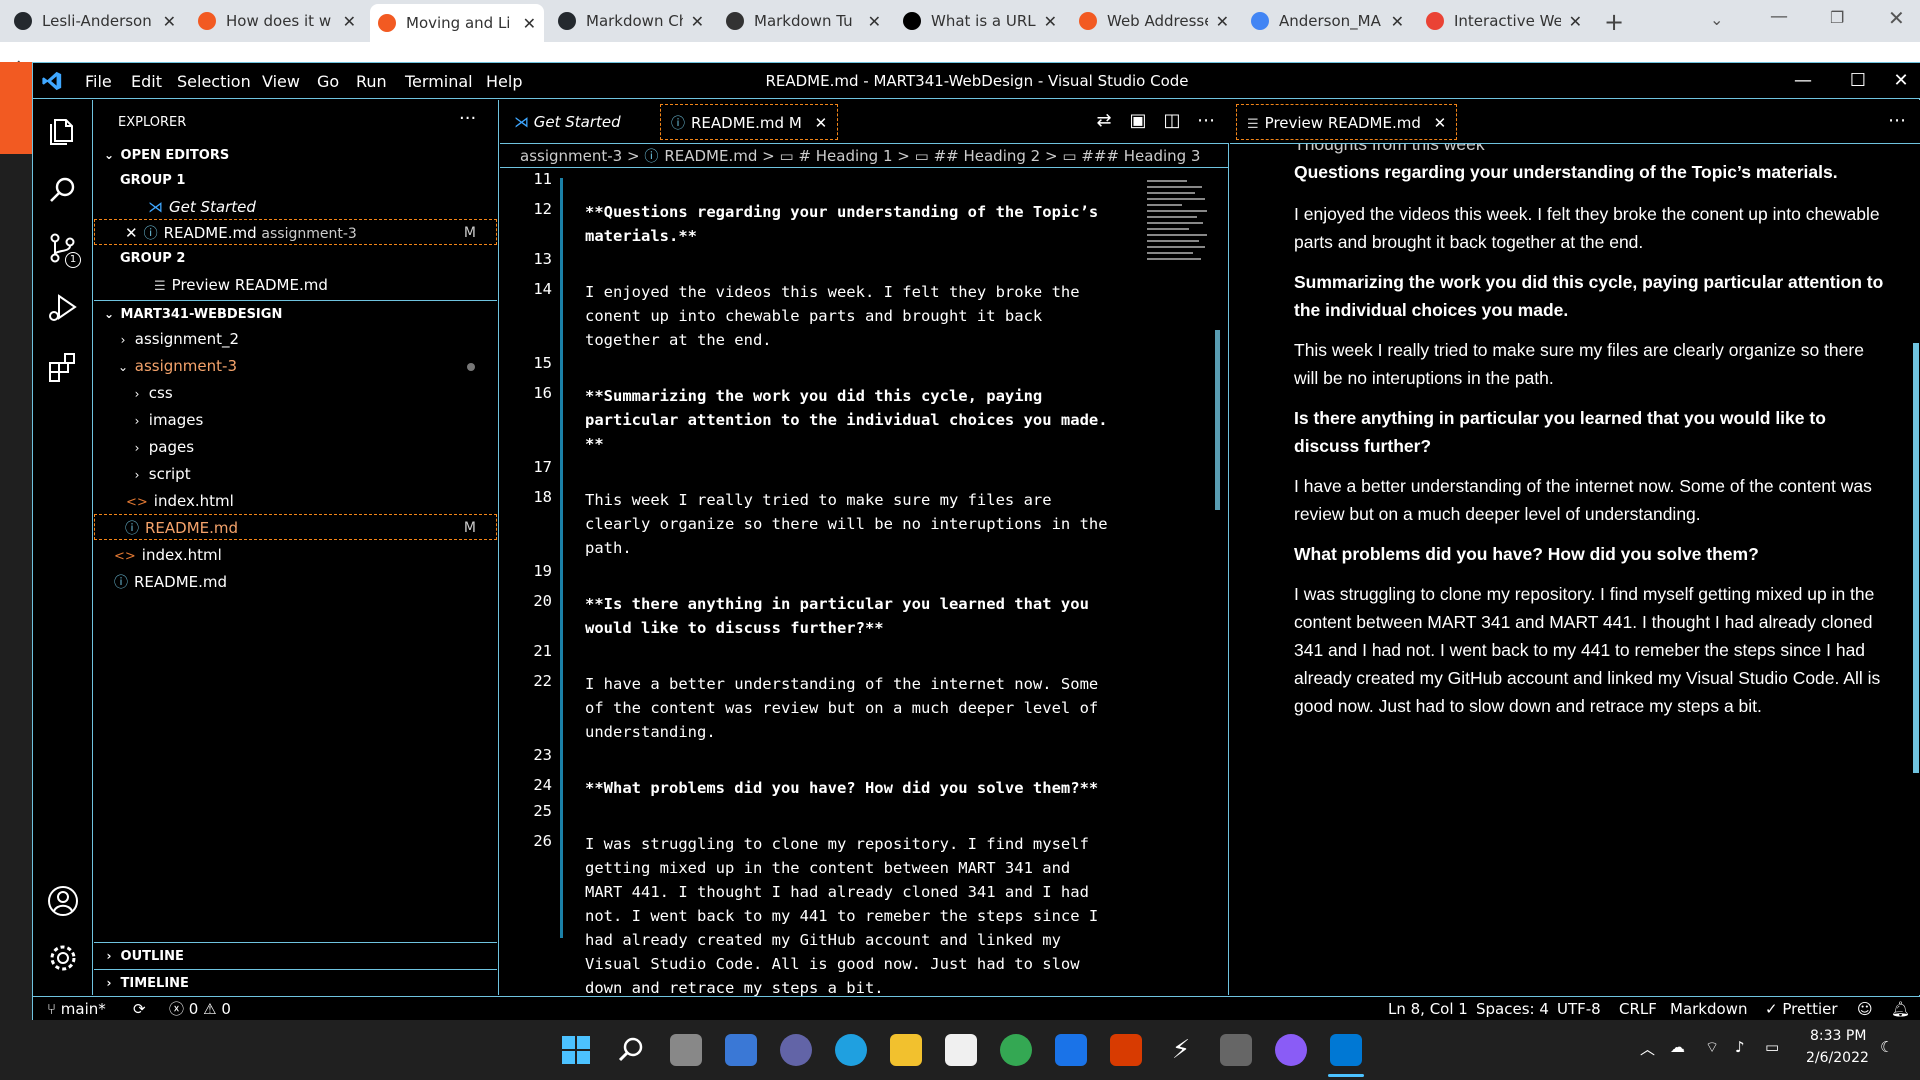 The image size is (1920, 1080). Describe the element at coordinates (1900, 81) in the screenshot. I see `close-button: ✕` at that location.